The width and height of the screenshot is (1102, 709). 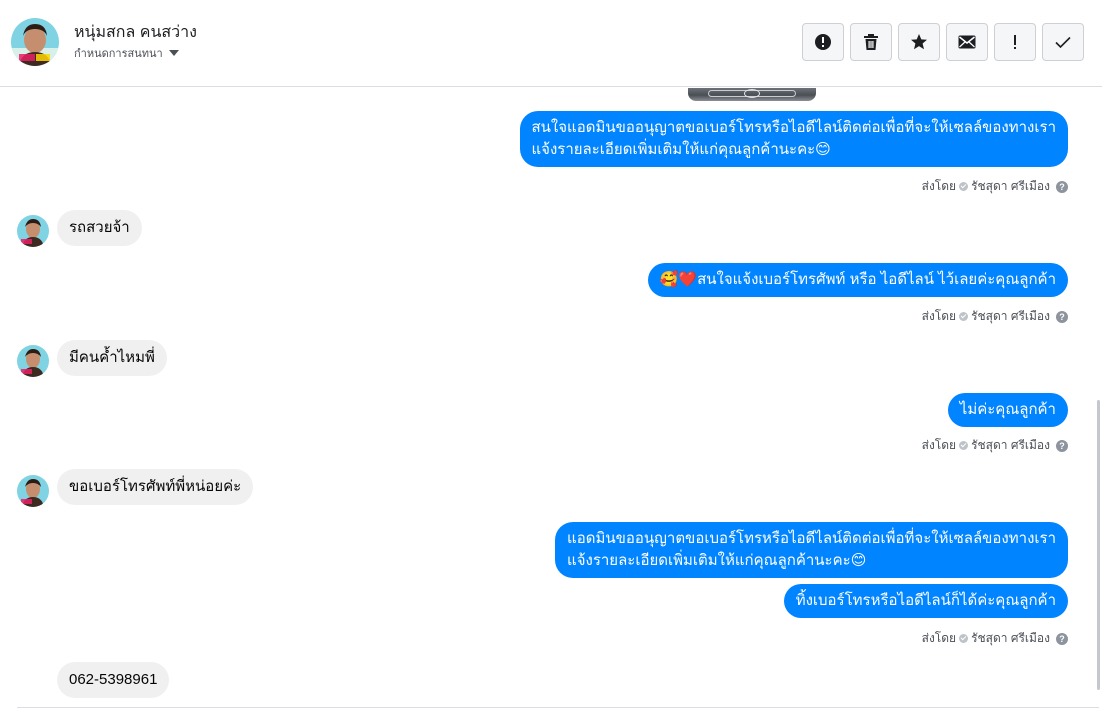 I want to click on star-button, so click(x=919, y=42).